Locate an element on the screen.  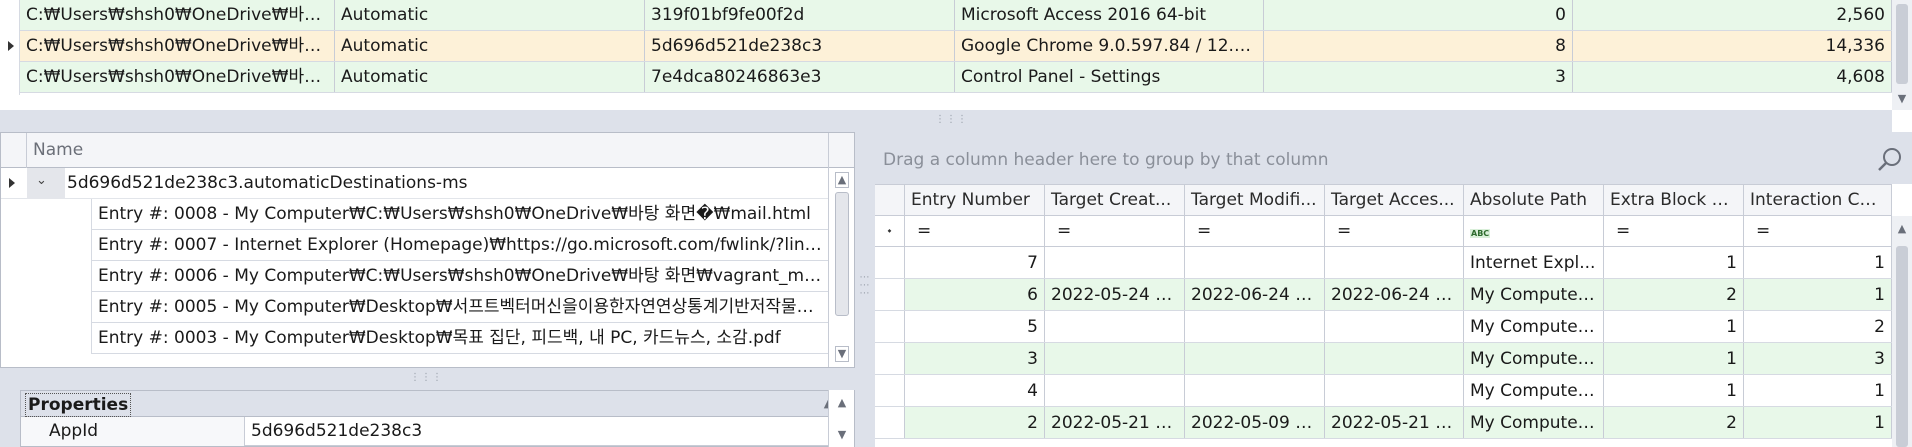
left-splitter-grip-icon: ⋮⋮⋮ is located at coordinates (426, 378).